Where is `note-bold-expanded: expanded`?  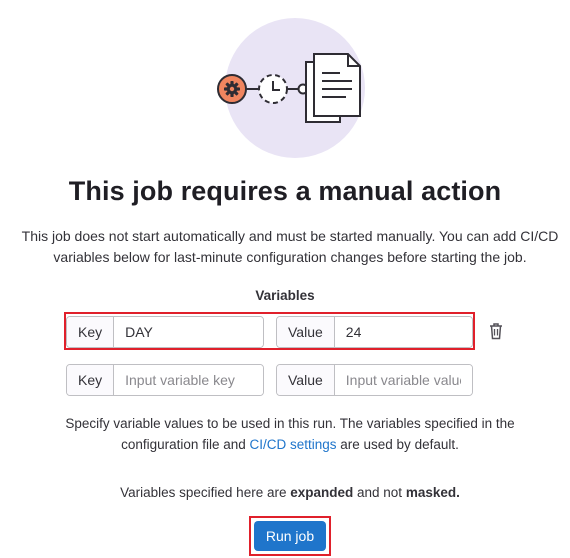
note-bold-expanded: expanded is located at coordinates (322, 492).